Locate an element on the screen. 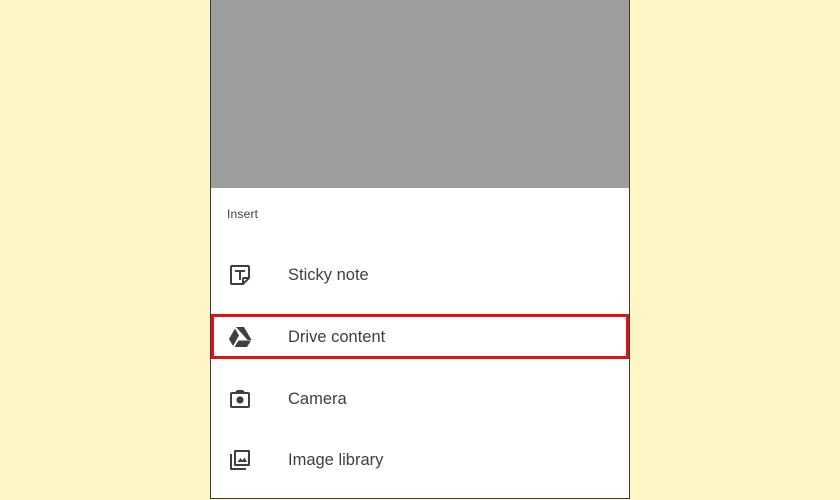  menu-item-label: Sticky note is located at coordinates (328, 274).